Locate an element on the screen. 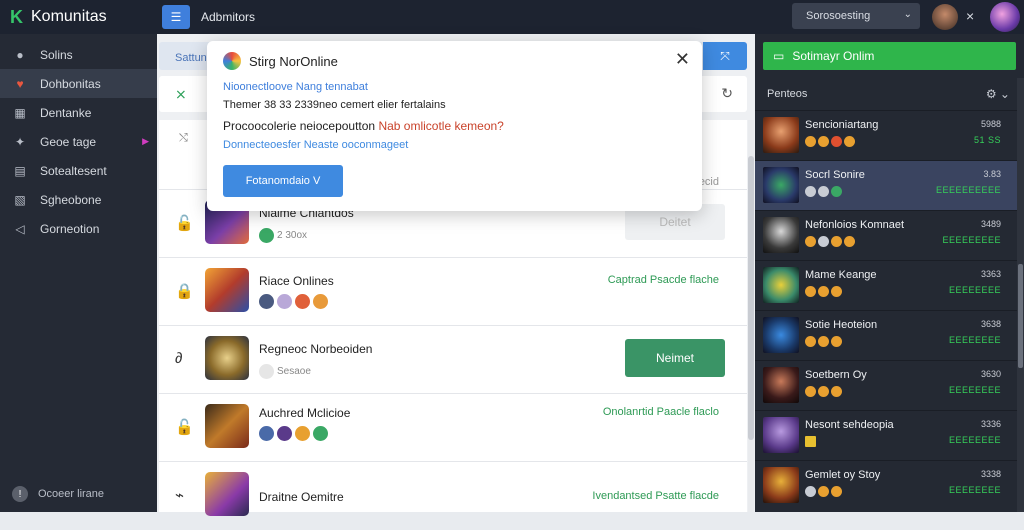  main-header-label: Sattun is located at coordinates (191, 58).